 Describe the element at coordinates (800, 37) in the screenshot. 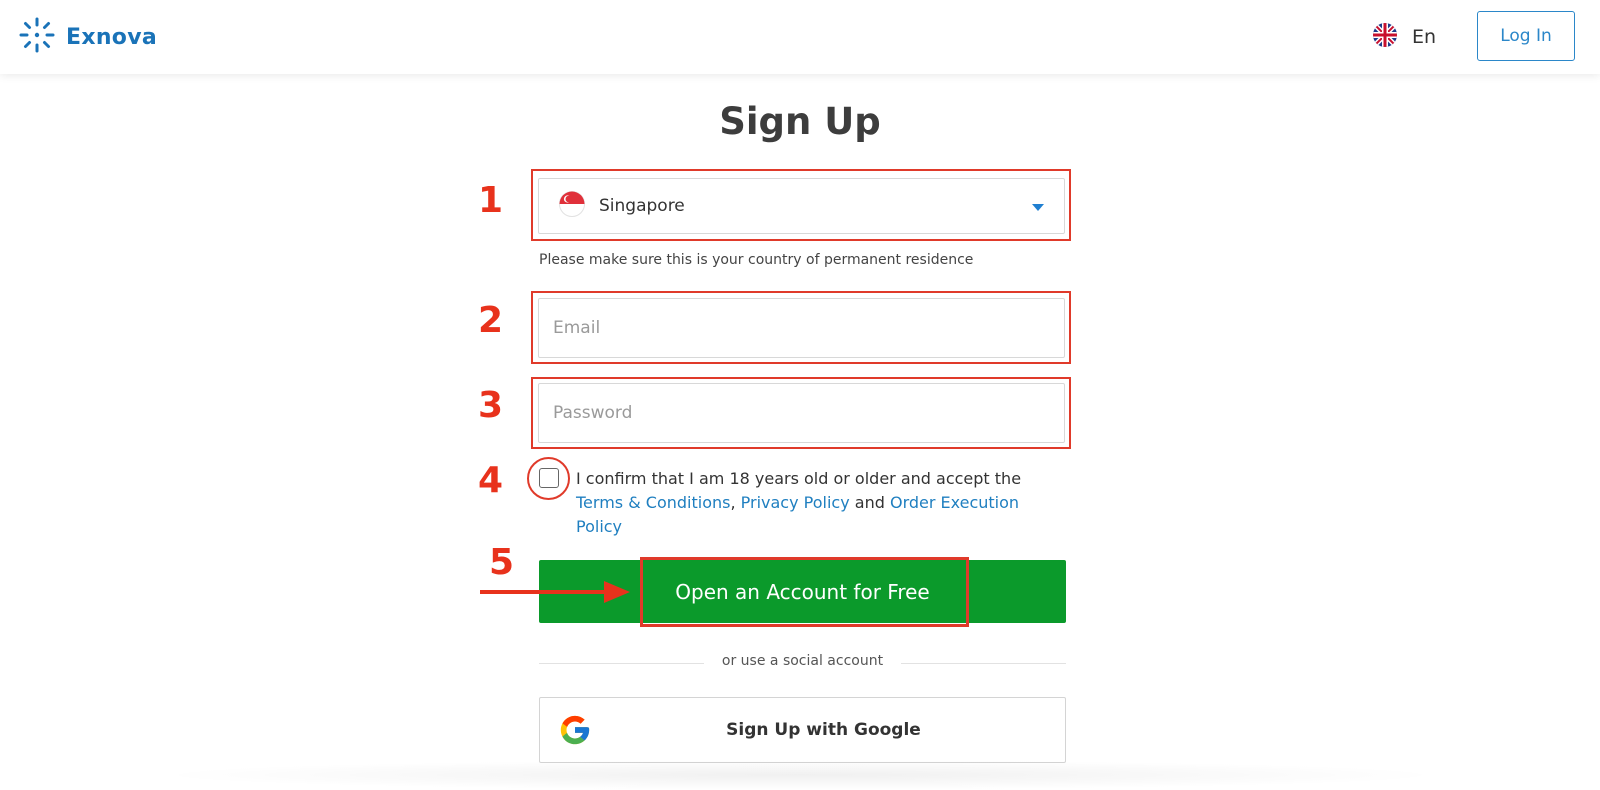

I see `top-header: Exnova En Log In` at that location.